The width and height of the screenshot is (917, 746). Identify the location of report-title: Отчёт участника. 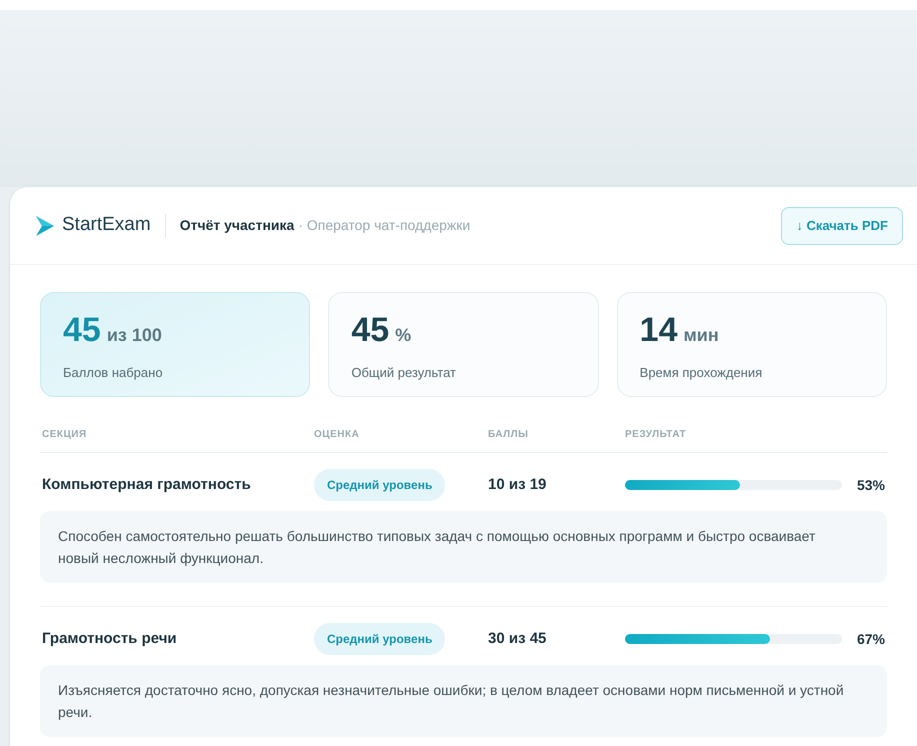
(237, 225).